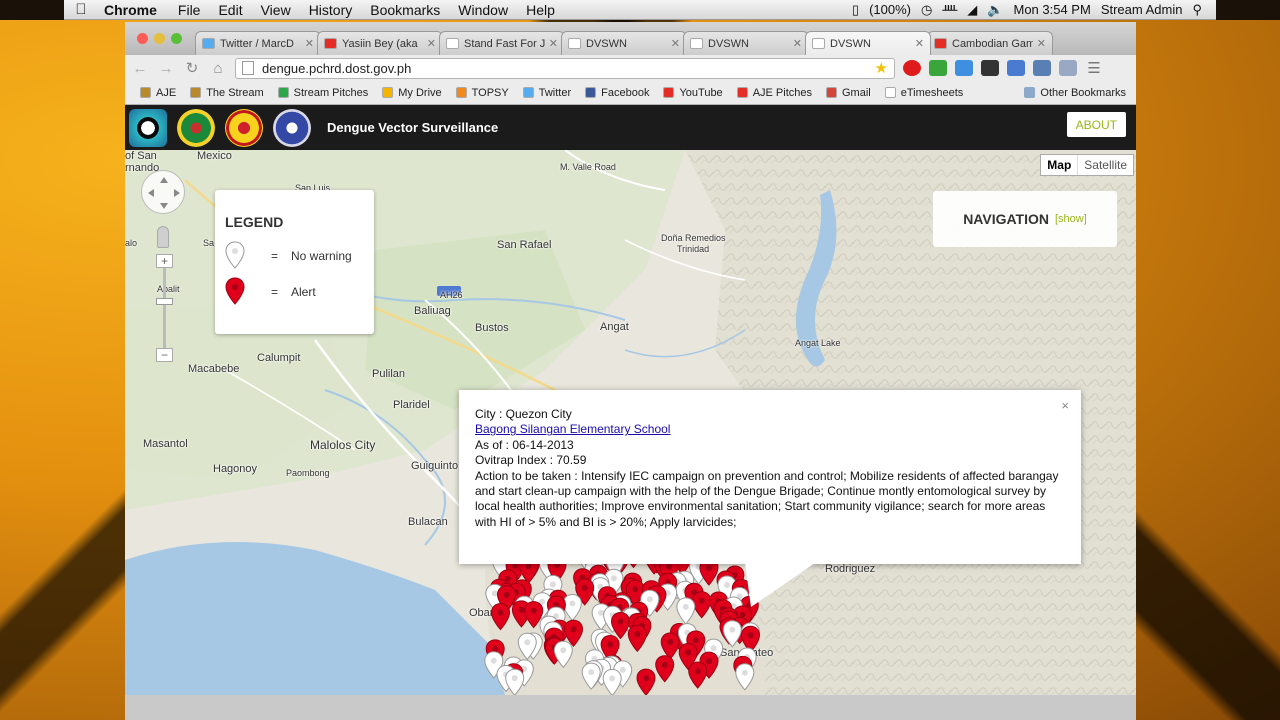 The image size is (1280, 720). I want to click on forward-arrow-icon: →, so click(166, 68).